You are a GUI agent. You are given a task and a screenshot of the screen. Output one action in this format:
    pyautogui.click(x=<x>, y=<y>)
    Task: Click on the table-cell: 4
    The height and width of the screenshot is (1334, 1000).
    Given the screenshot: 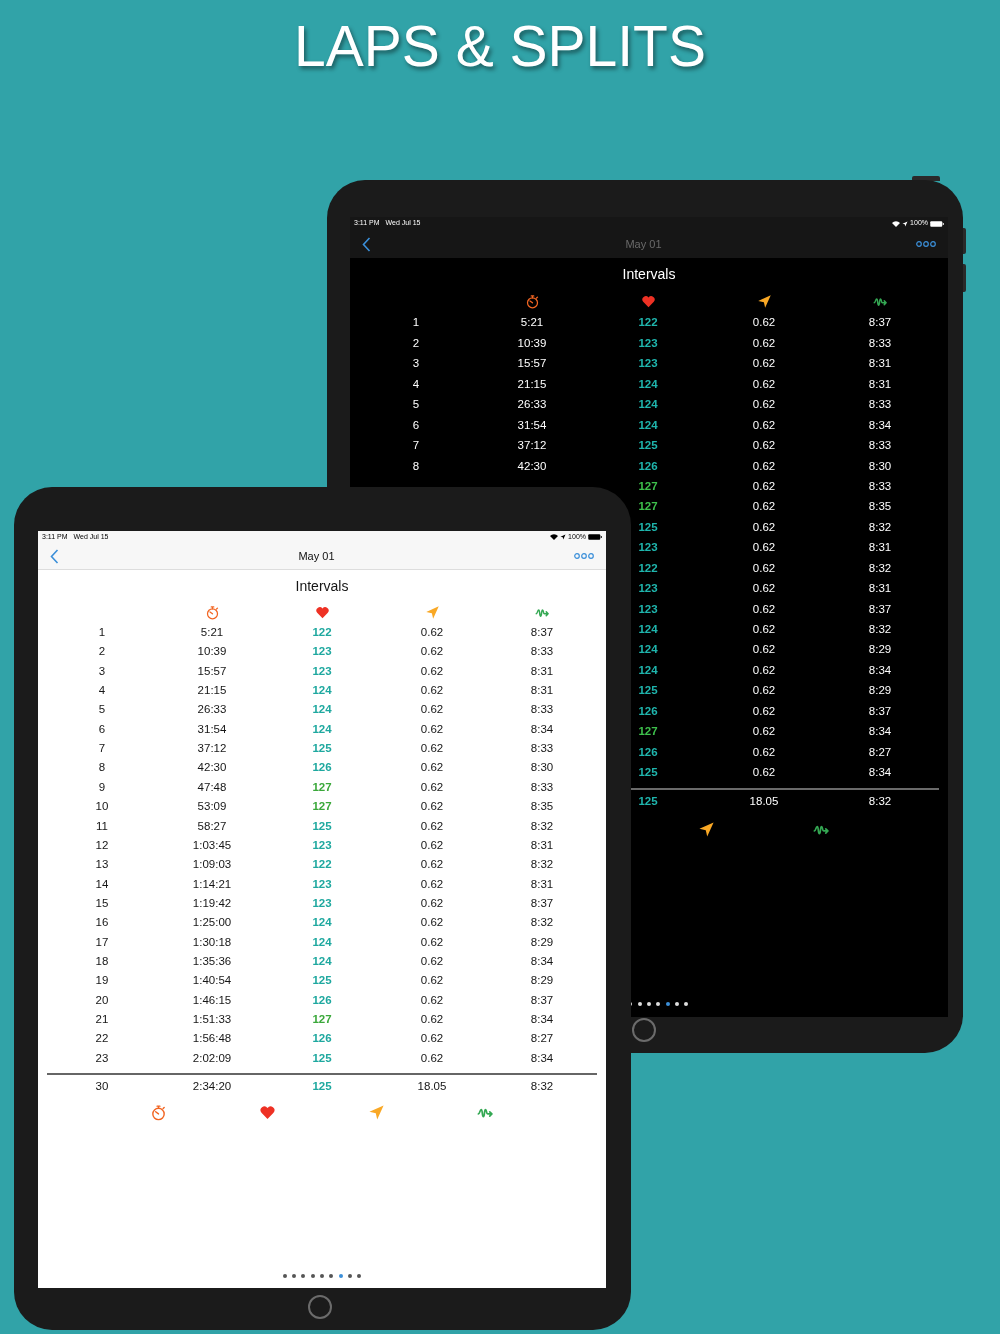 What is the action you would take?
    pyautogui.click(x=416, y=384)
    